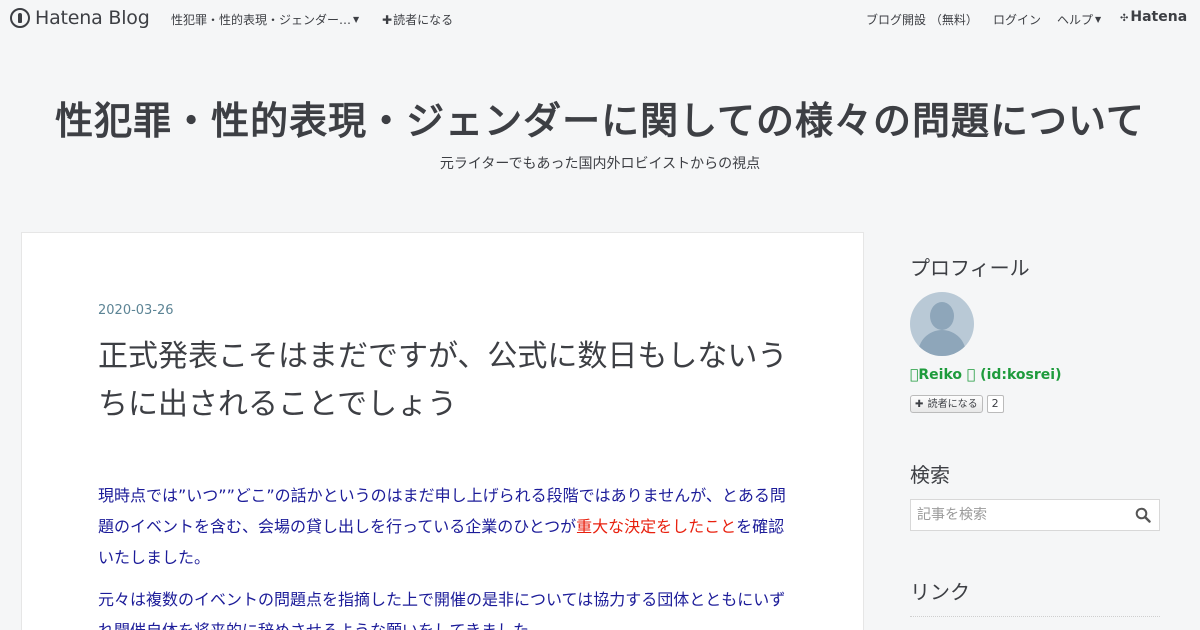  Describe the element at coordinates (1035, 616) in the screenshot. I see `divider` at that location.